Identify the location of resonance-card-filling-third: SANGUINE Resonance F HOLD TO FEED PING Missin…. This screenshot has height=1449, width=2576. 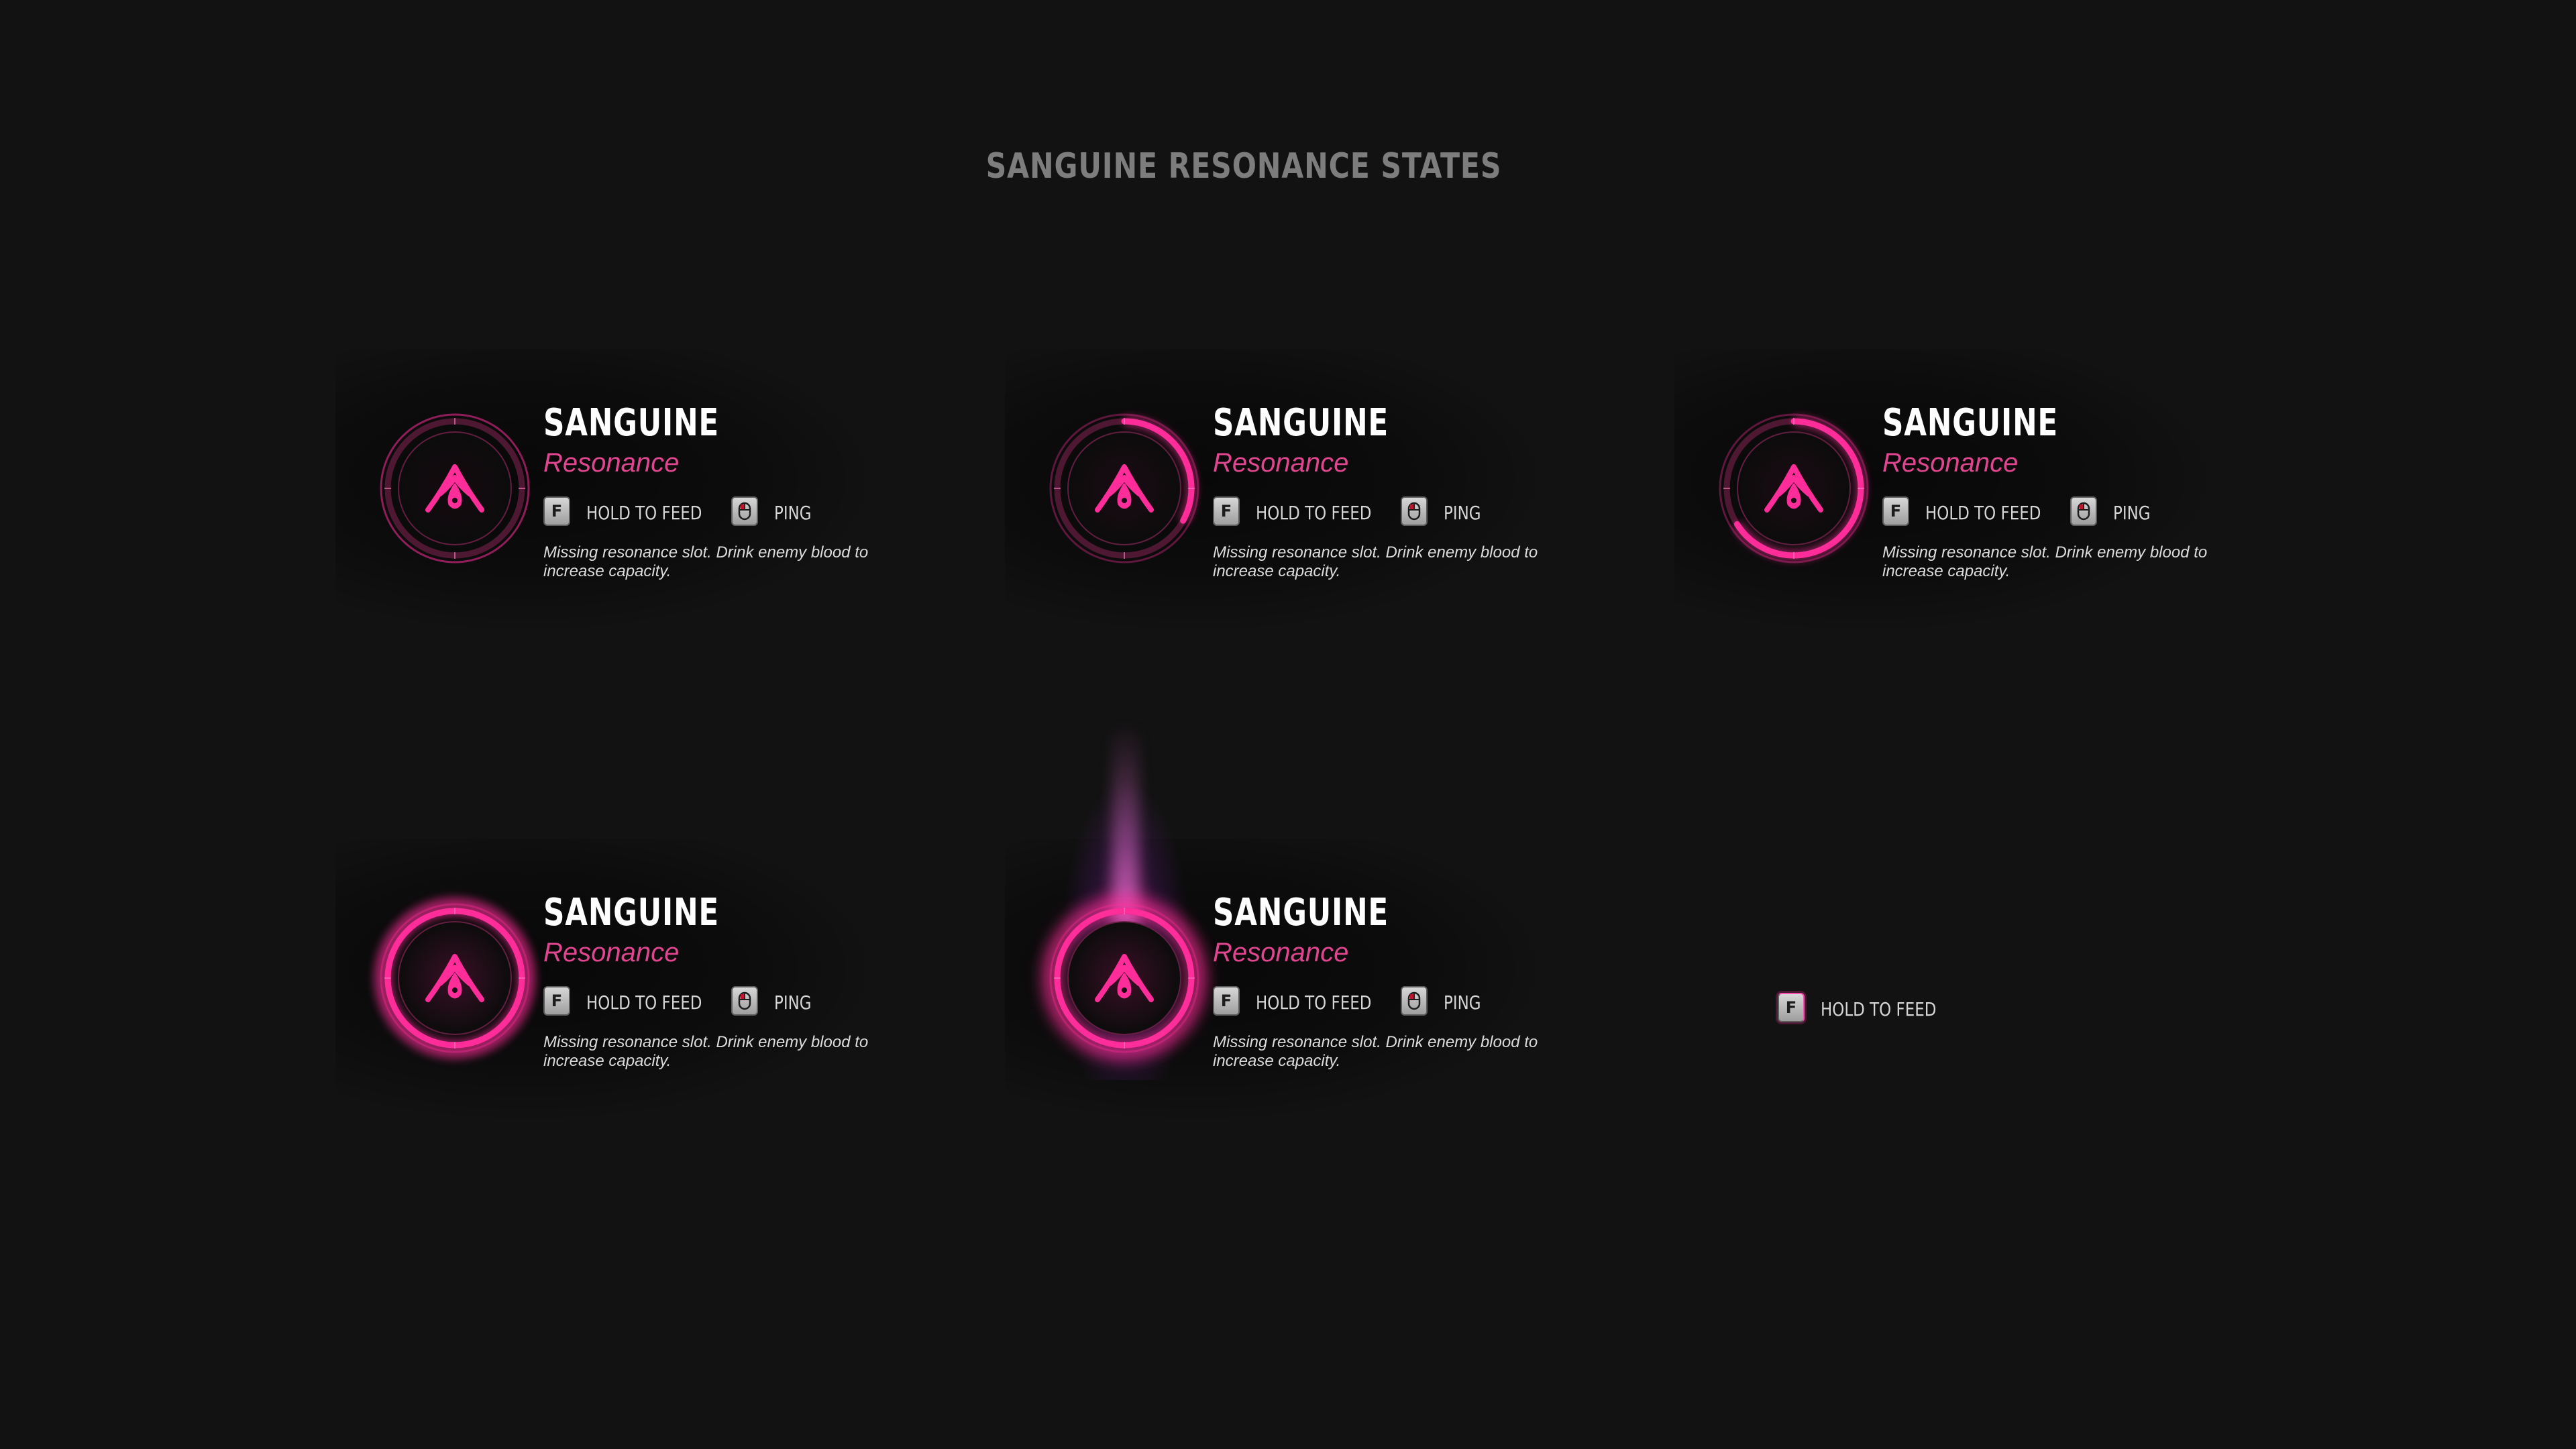
(1313, 493).